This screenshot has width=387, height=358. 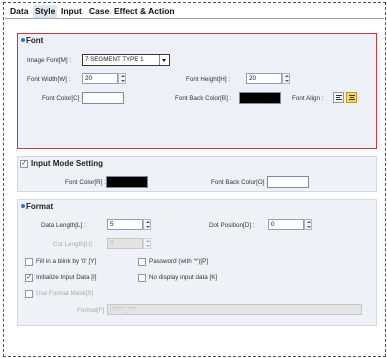 I want to click on image-font-value: 7 SEGMENT TYPE 1, so click(x=114, y=59).